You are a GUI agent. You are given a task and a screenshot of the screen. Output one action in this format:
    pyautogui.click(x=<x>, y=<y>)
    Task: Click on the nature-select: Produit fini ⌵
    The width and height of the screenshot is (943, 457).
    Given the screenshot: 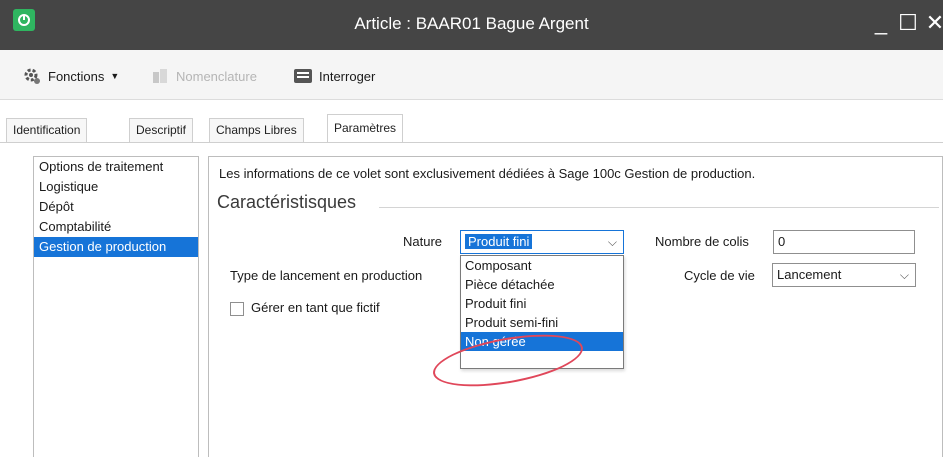 What is the action you would take?
    pyautogui.click(x=542, y=242)
    